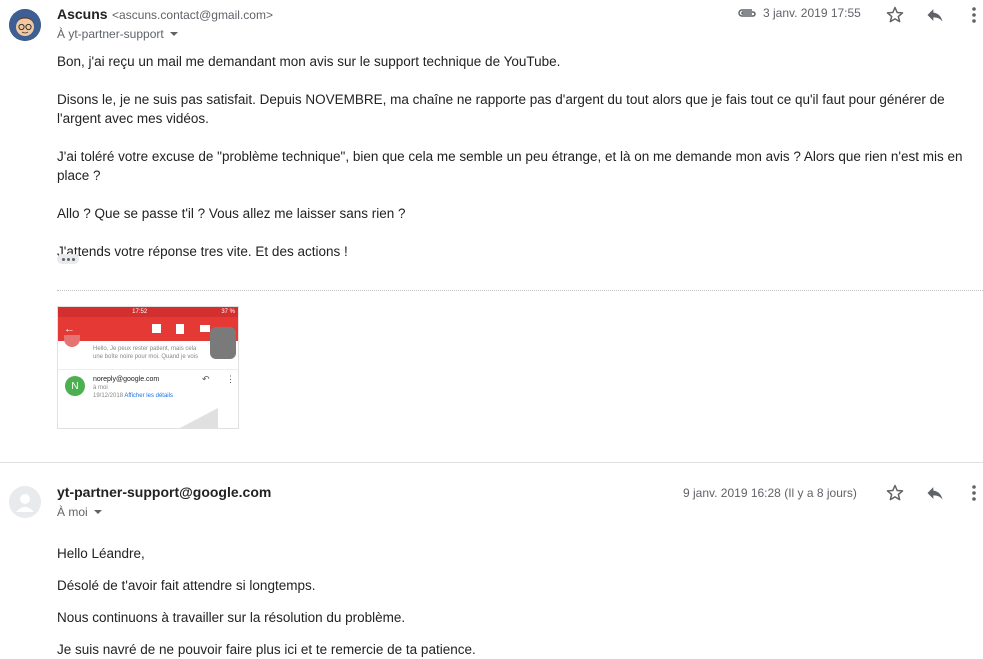 The image size is (983, 659). Describe the element at coordinates (520, 290) in the screenshot. I see `attachment-divider` at that location.